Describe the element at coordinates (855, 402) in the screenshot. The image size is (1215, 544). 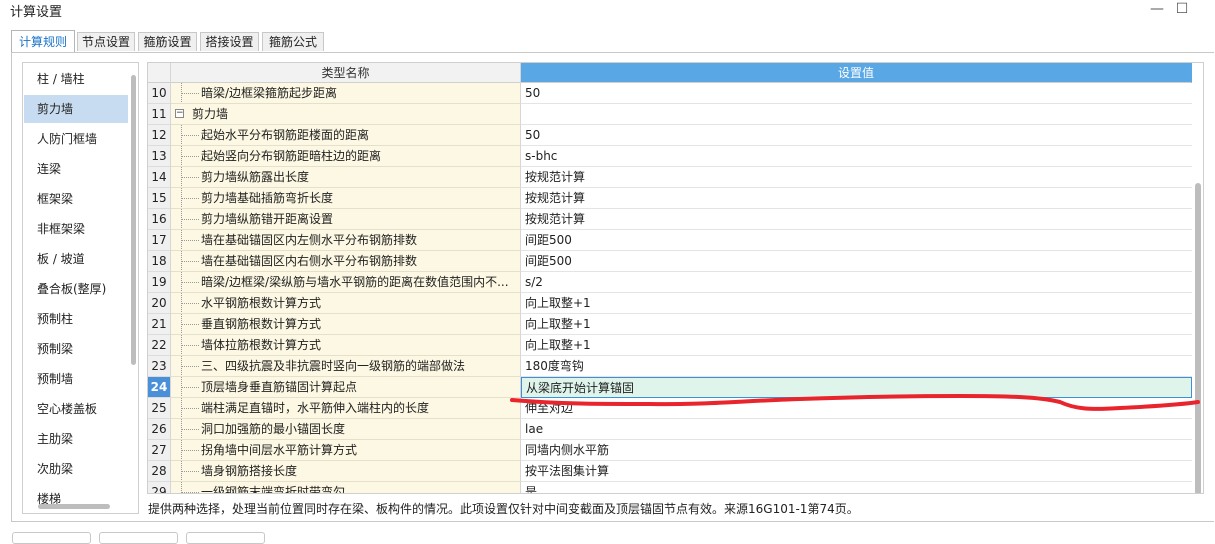
I see `red-annotation-stroke` at that location.